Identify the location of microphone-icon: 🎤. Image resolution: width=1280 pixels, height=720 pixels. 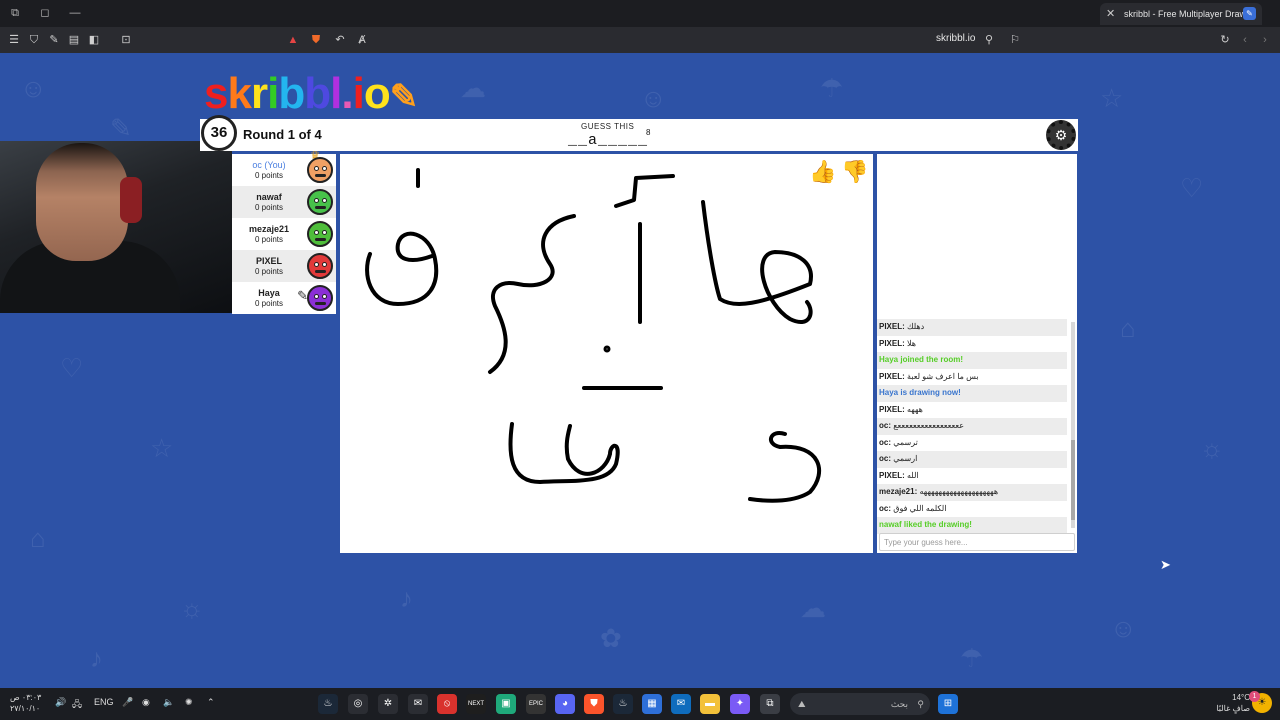
(127, 702).